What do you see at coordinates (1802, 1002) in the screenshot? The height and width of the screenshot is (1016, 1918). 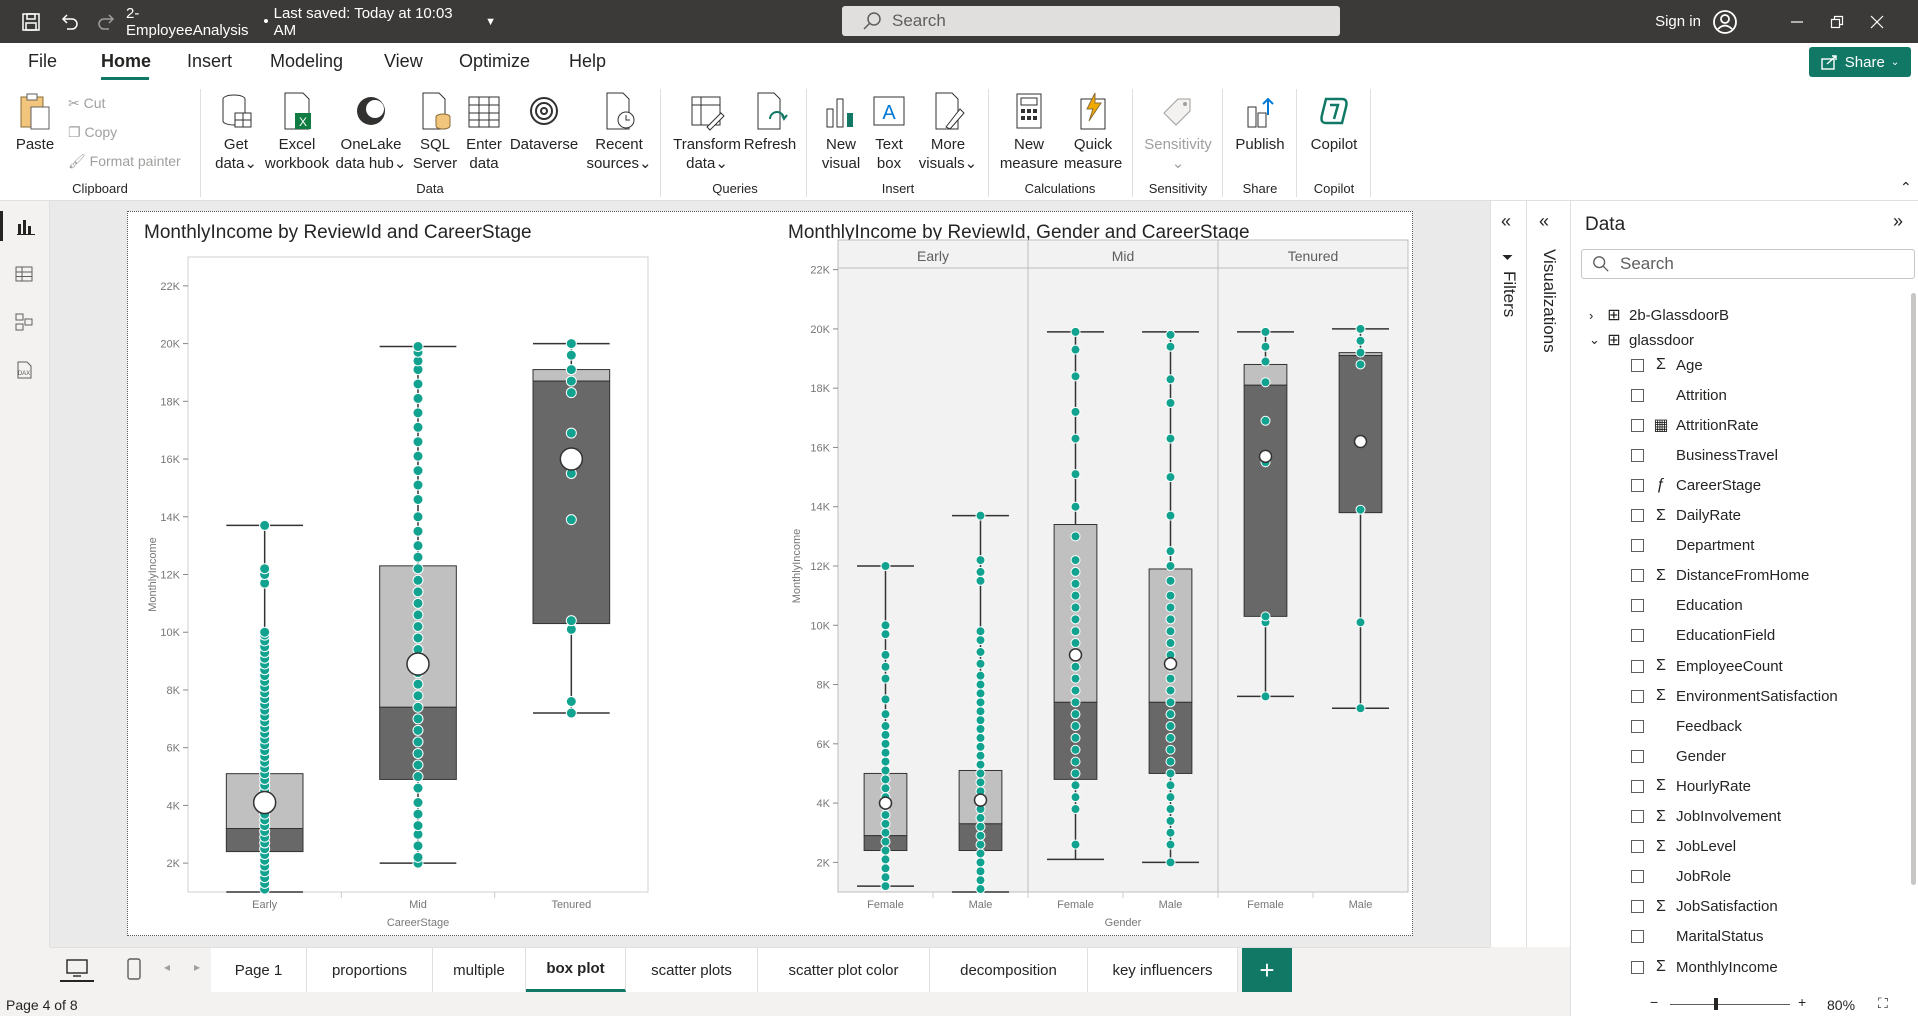 I see `zoom-in-button: +` at bounding box center [1802, 1002].